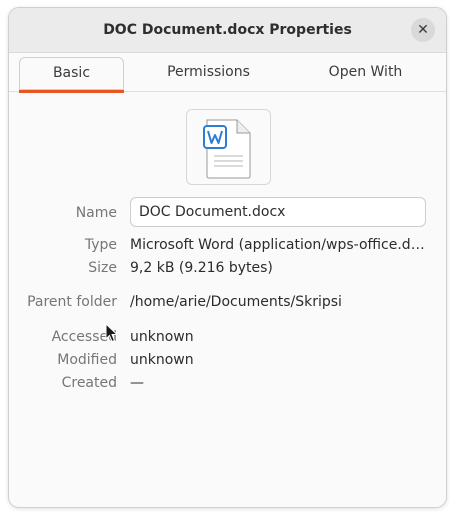  What do you see at coordinates (96, 213) in the screenshot?
I see `name-label: Name` at bounding box center [96, 213].